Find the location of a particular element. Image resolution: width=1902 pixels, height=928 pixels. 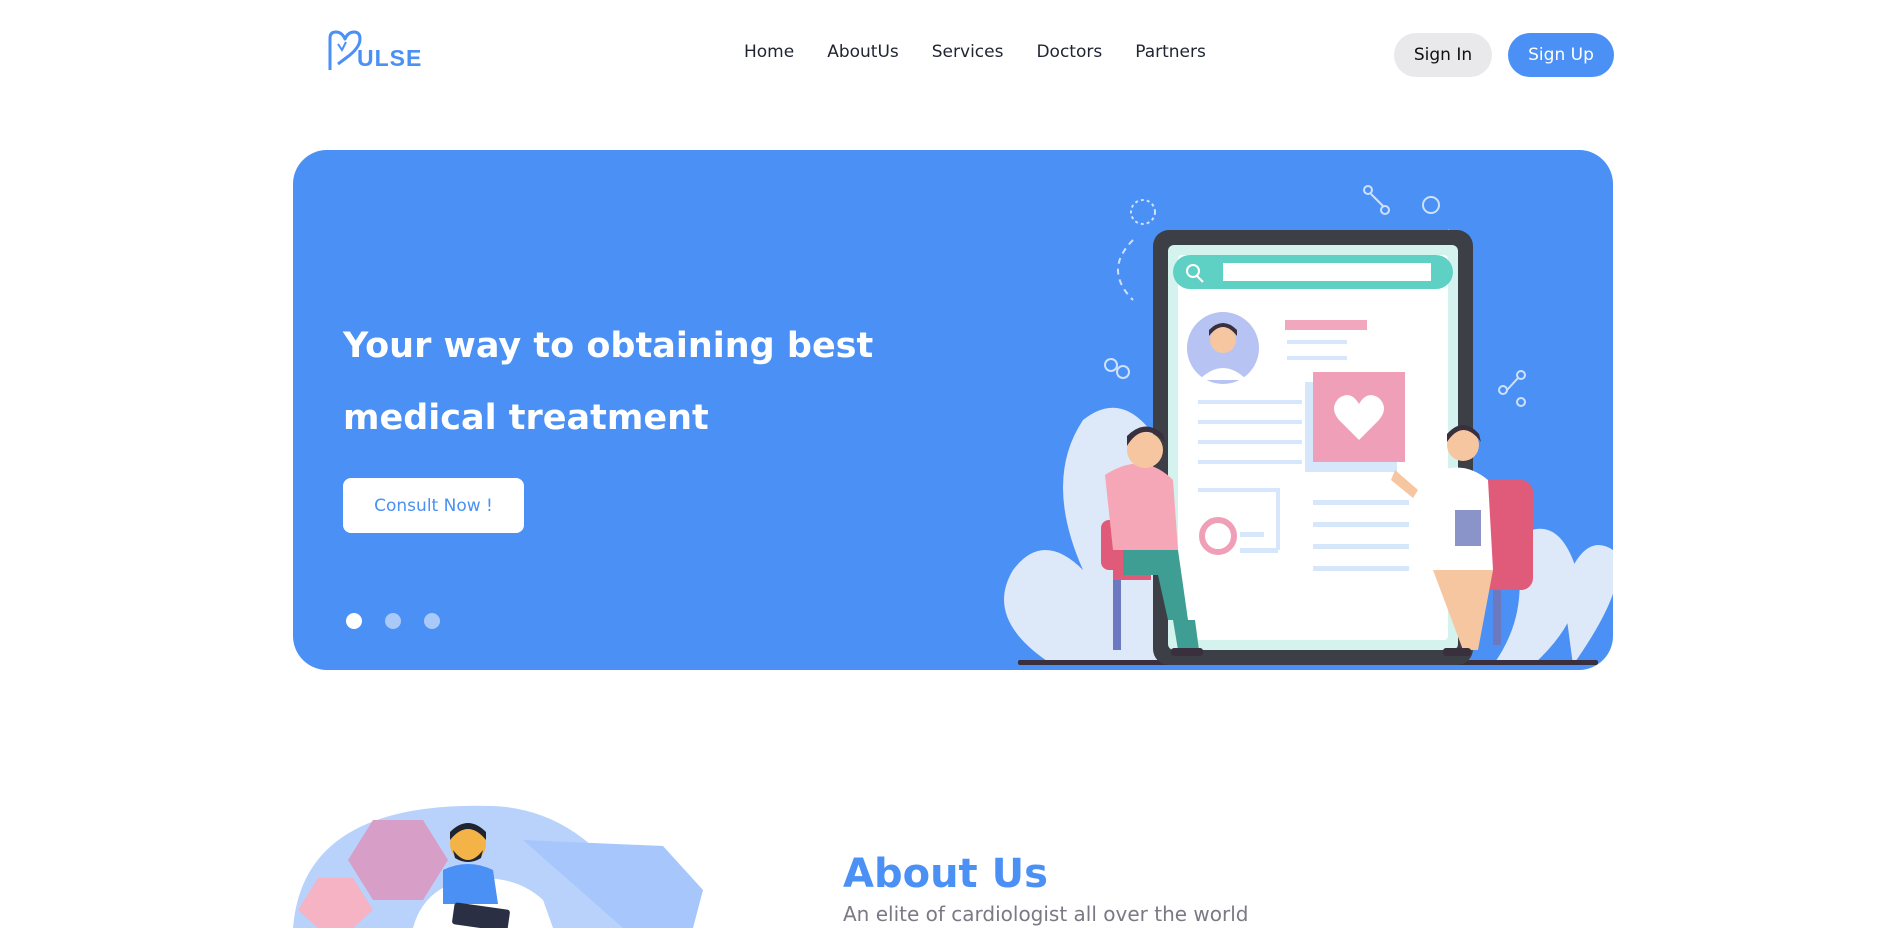

about-title: About Us is located at coordinates (945, 874).